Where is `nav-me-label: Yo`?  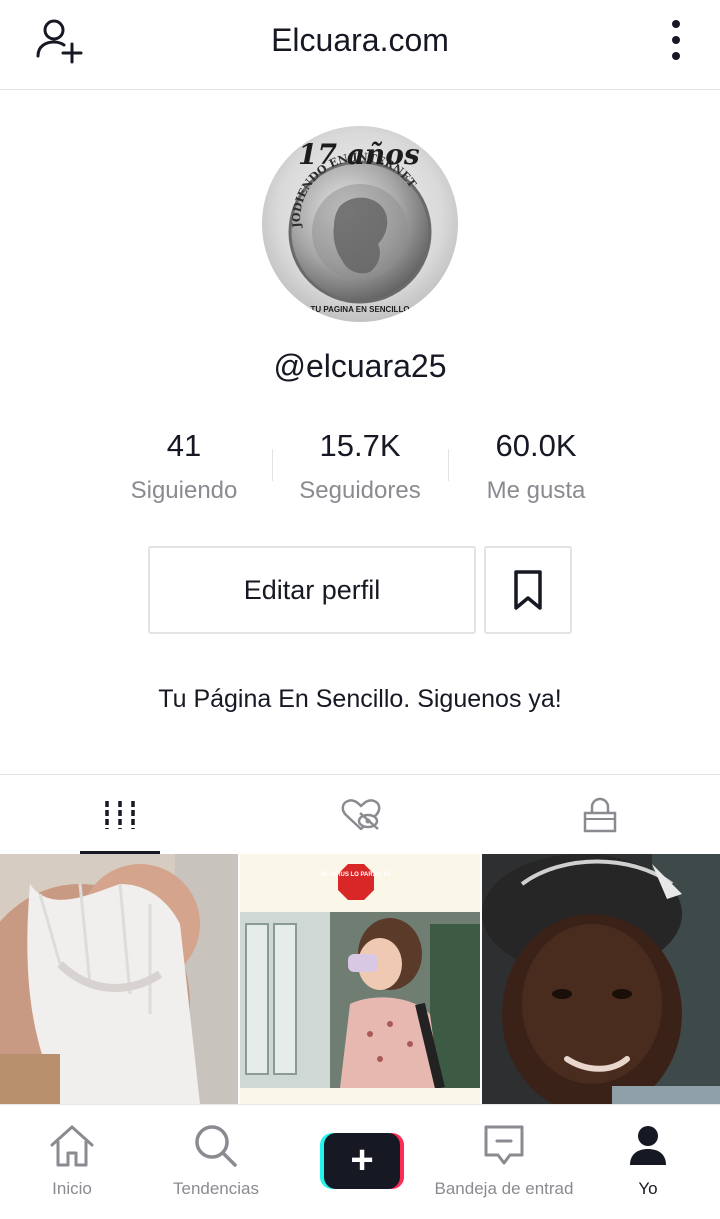 nav-me-label: Yo is located at coordinates (648, 1188).